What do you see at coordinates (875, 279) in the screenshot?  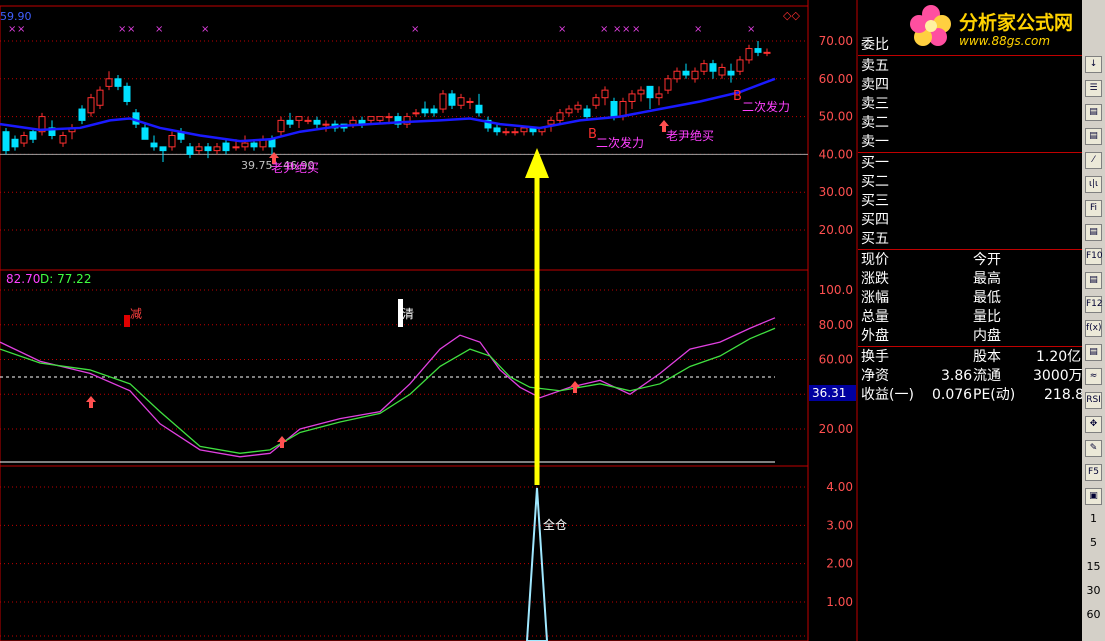 I see `quote-left-1: 涨跌` at bounding box center [875, 279].